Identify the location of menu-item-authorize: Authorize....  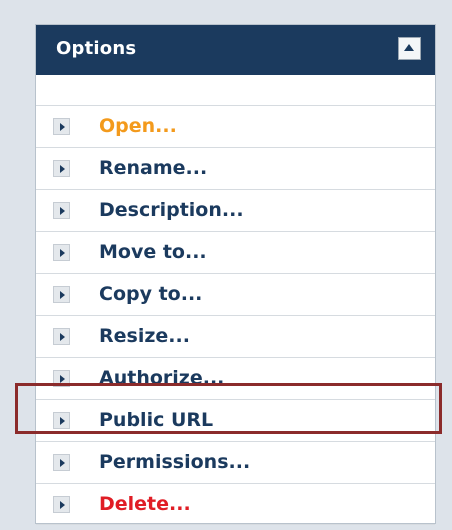
(235, 378).